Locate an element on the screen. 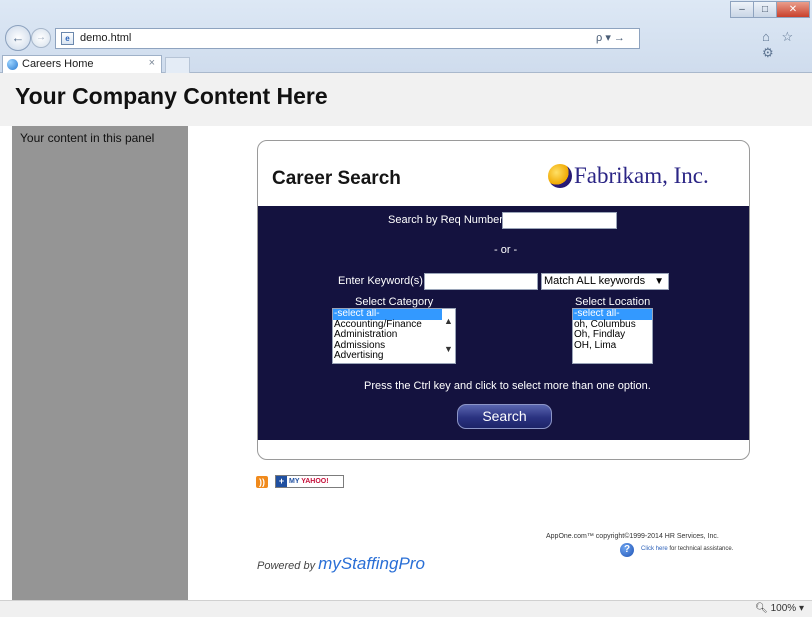 The image size is (812, 617). company-logo: Fabrikam, Inc. is located at coordinates (628, 176).